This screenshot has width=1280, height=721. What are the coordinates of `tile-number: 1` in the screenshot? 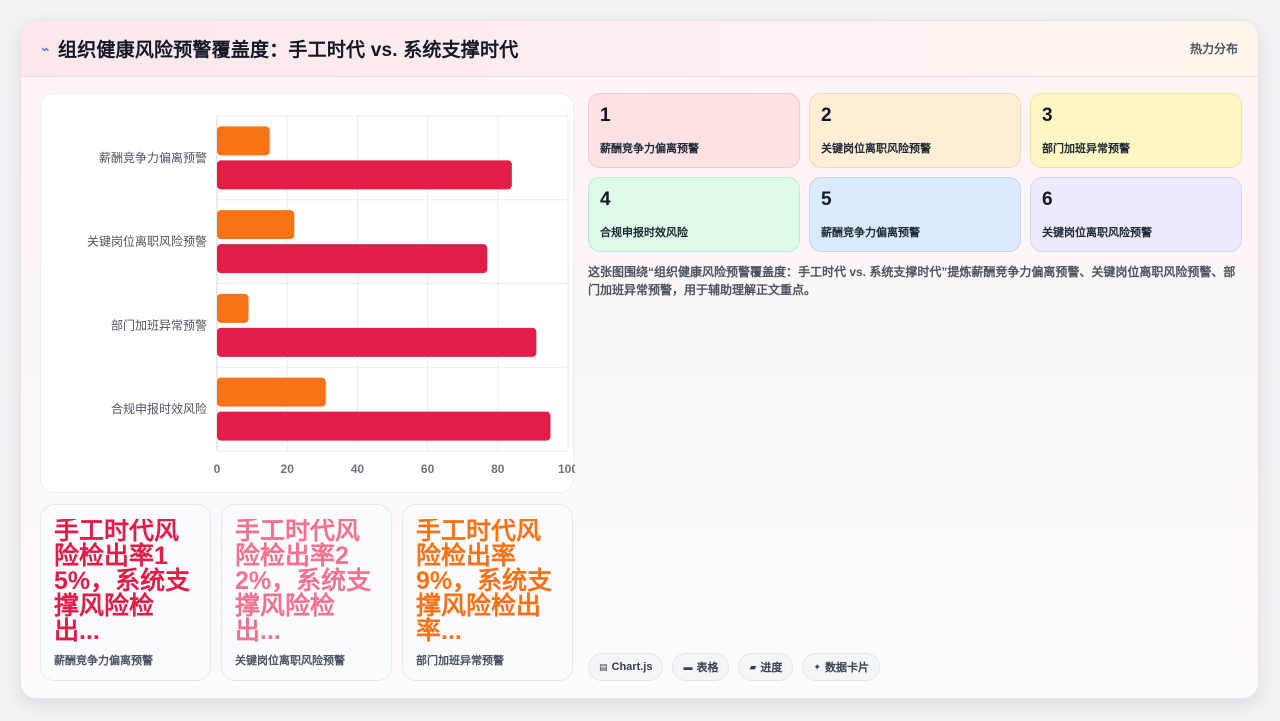 It's located at (605, 115).